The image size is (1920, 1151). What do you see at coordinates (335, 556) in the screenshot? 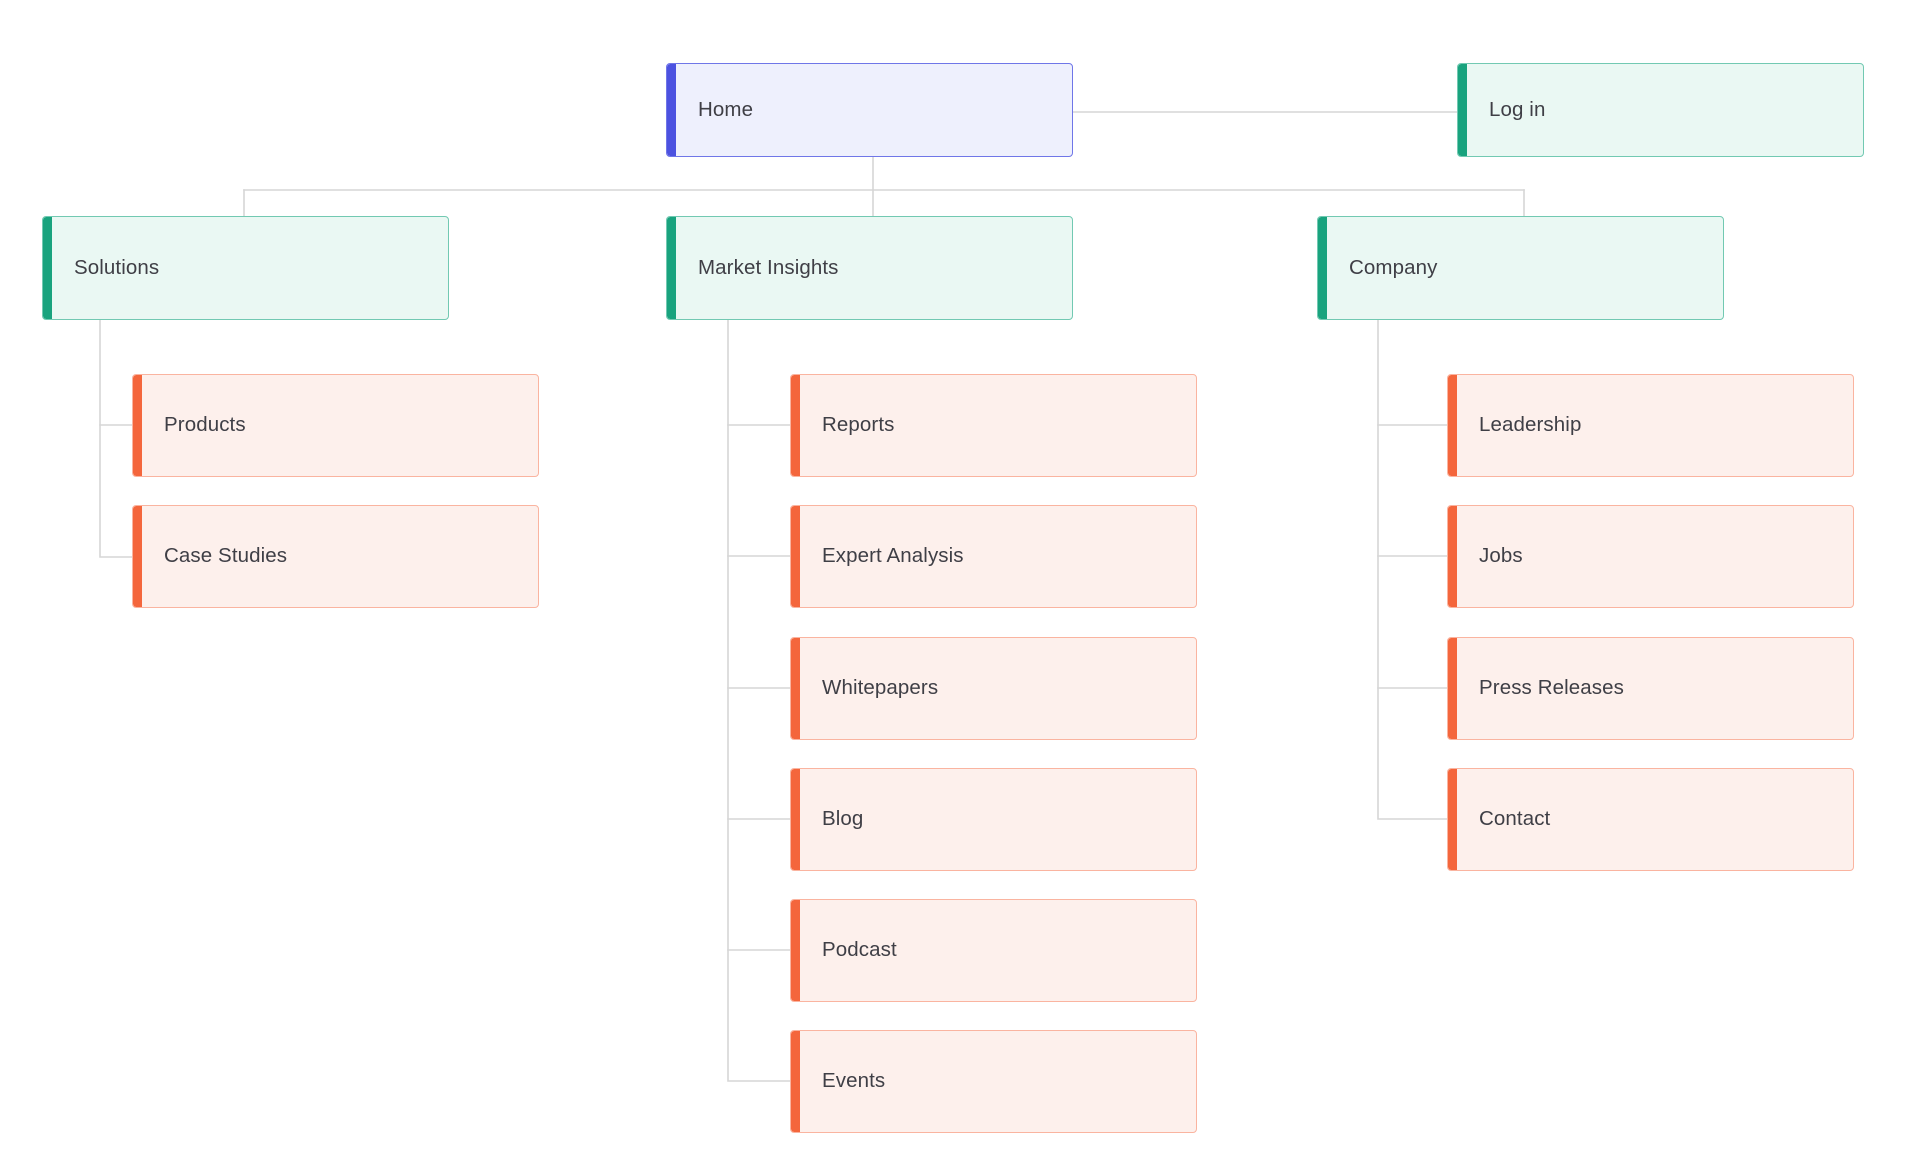
I see `node-case-studies: Case Studies` at bounding box center [335, 556].